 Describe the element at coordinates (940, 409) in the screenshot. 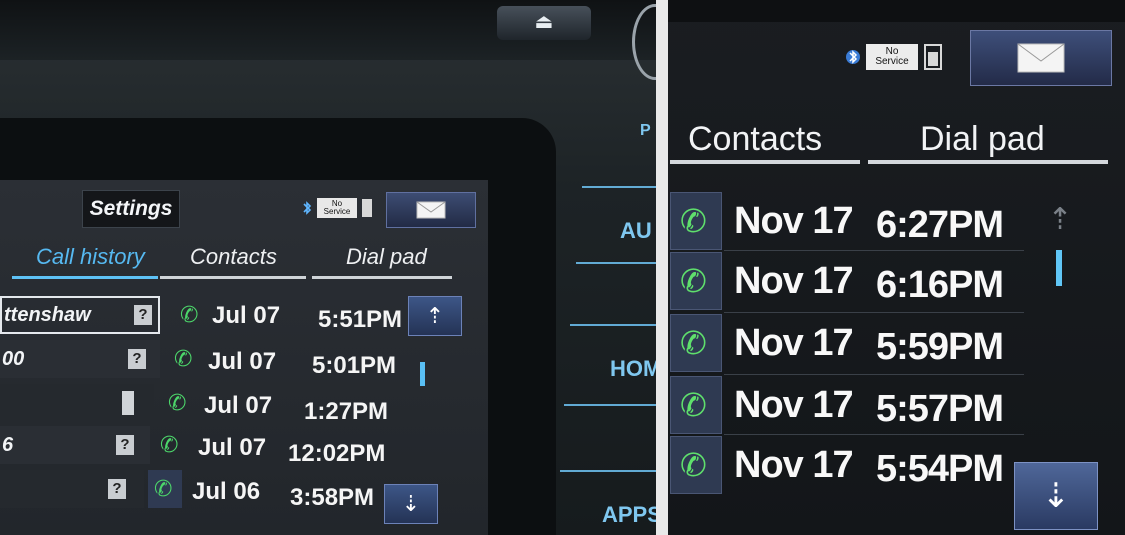

I see `call-time: 5:57PM` at that location.